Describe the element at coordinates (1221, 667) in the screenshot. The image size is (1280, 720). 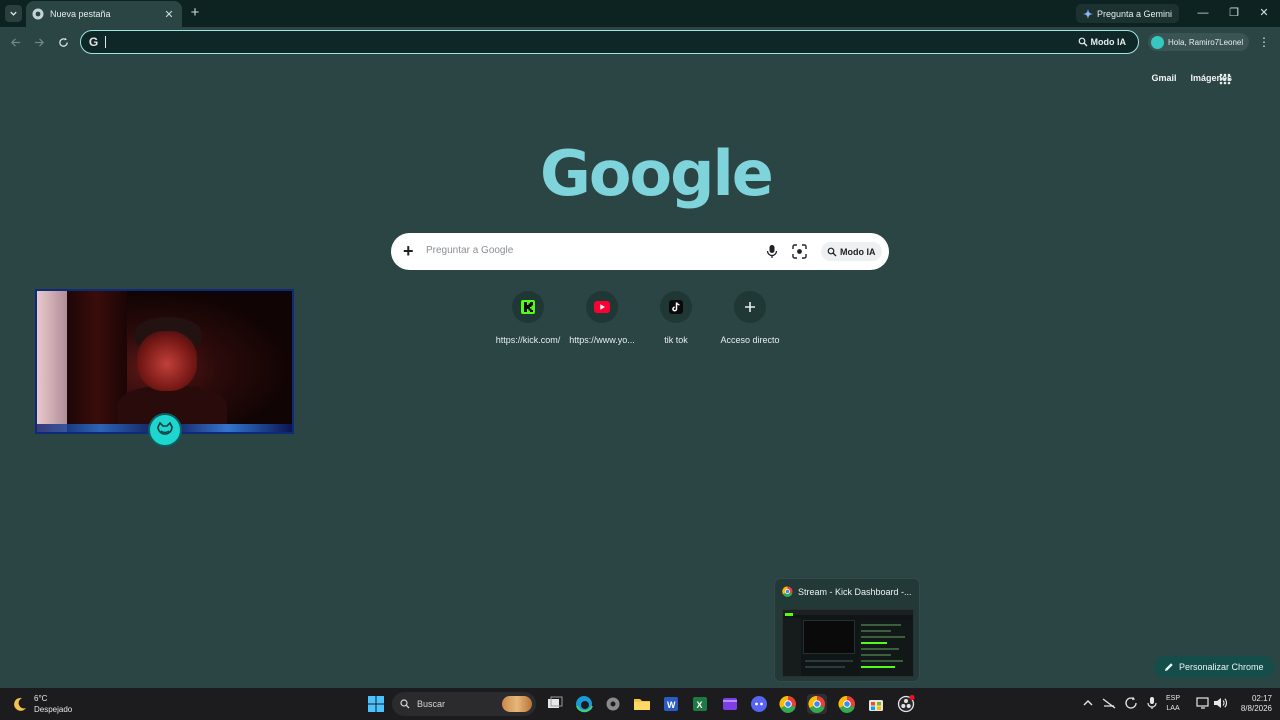
I see `customize-chrome-label: Personalizar Chrome` at that location.